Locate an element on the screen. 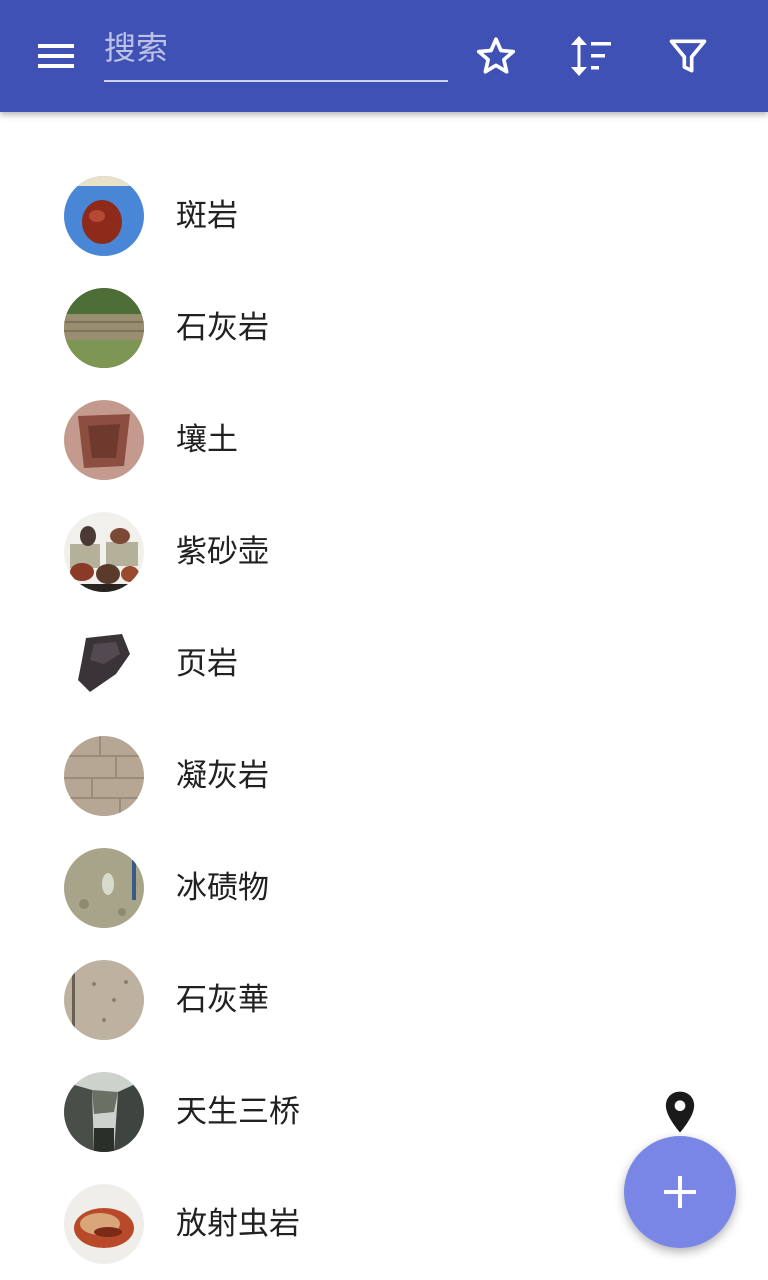 This screenshot has width=768, height=1280. filter-icon is located at coordinates (688, 56).